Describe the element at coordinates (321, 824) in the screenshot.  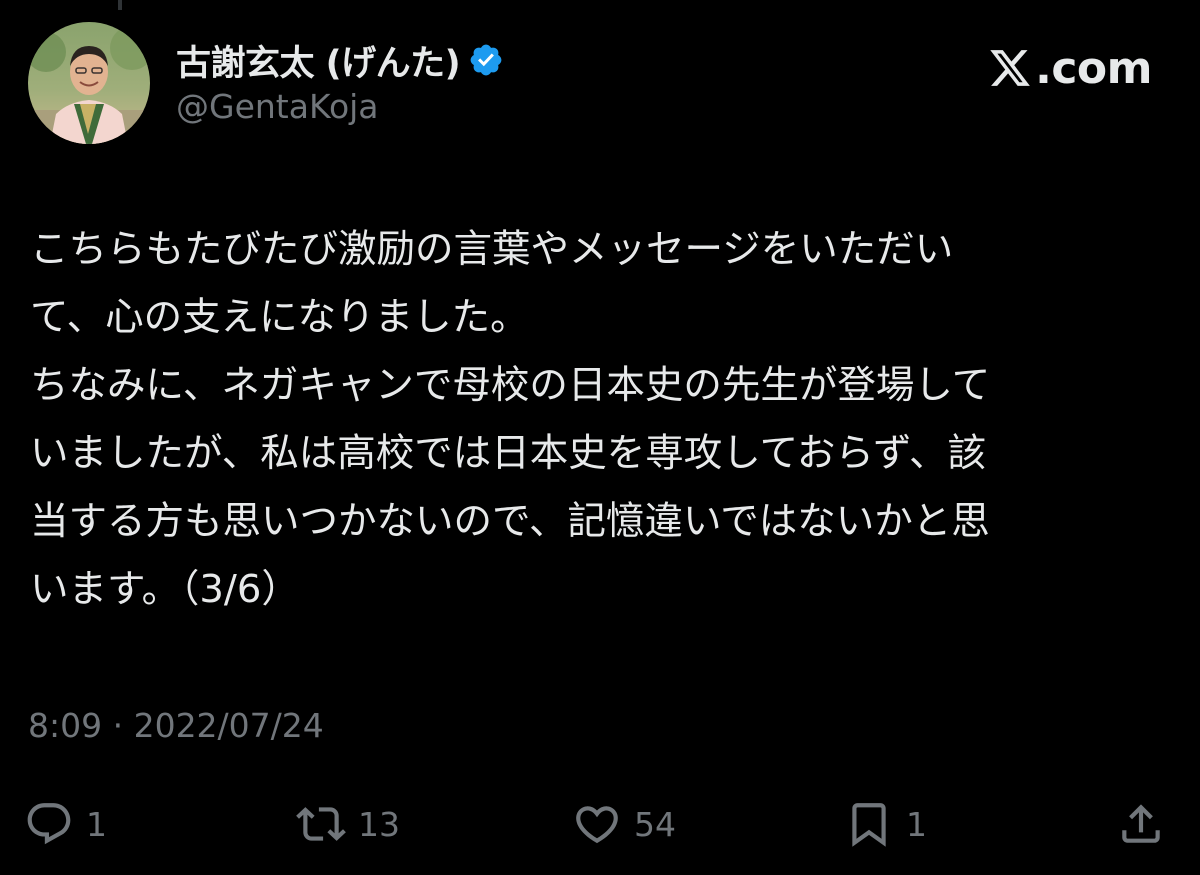
I see `repost-icon` at that location.